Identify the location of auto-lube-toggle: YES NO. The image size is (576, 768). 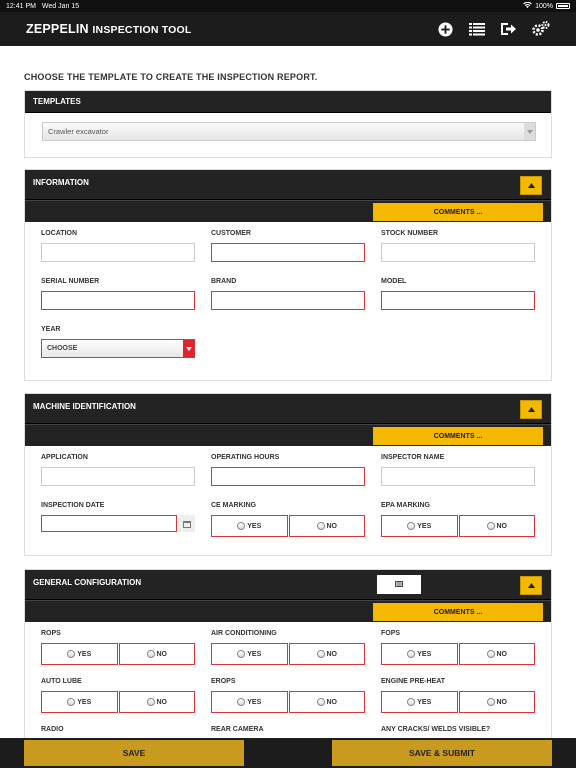
(118, 702).